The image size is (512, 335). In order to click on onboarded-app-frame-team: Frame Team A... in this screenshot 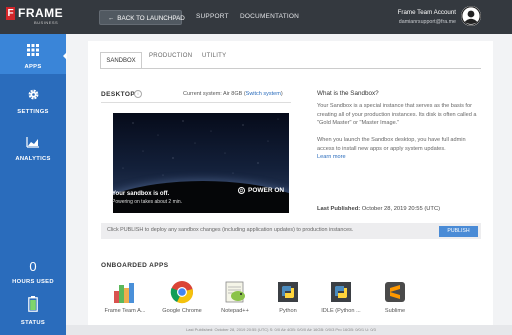, I will do `click(125, 296)`.